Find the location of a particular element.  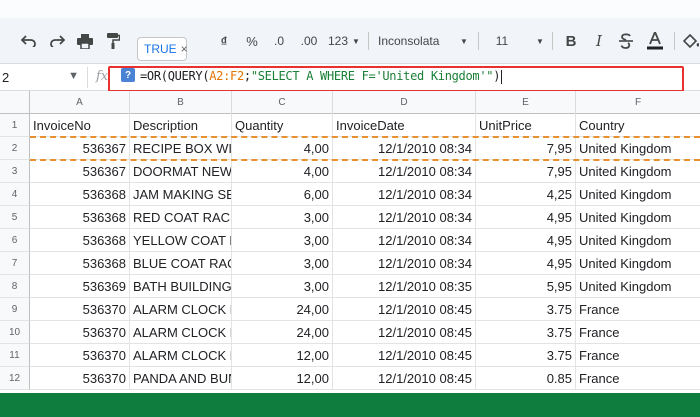

cell-c: 12,00 is located at coordinates (282, 378).